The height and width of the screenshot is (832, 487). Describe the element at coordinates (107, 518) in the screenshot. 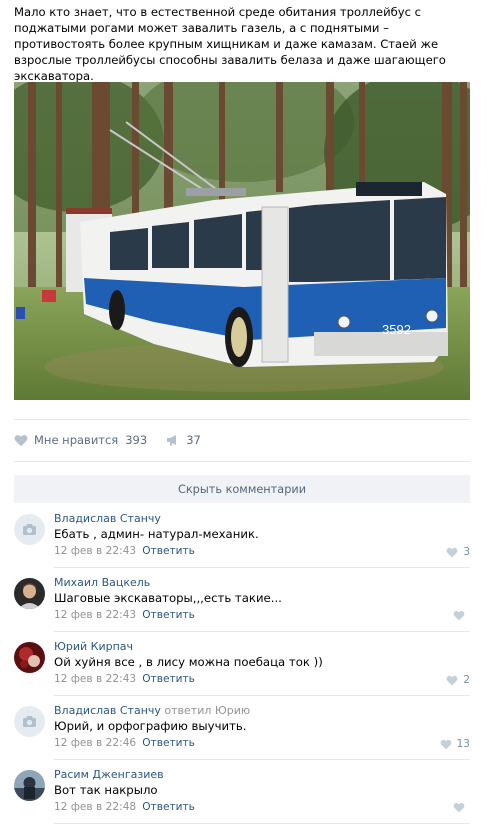

I see `comment-author: Владислав Станчу` at that location.